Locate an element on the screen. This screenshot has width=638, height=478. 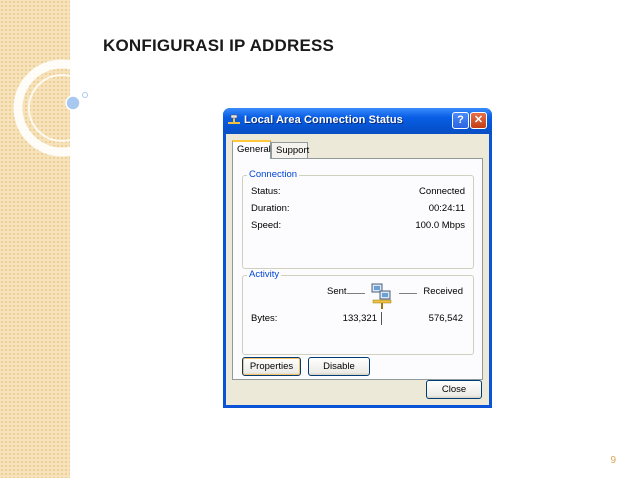
duration-label: Duration: is located at coordinates (270, 208).